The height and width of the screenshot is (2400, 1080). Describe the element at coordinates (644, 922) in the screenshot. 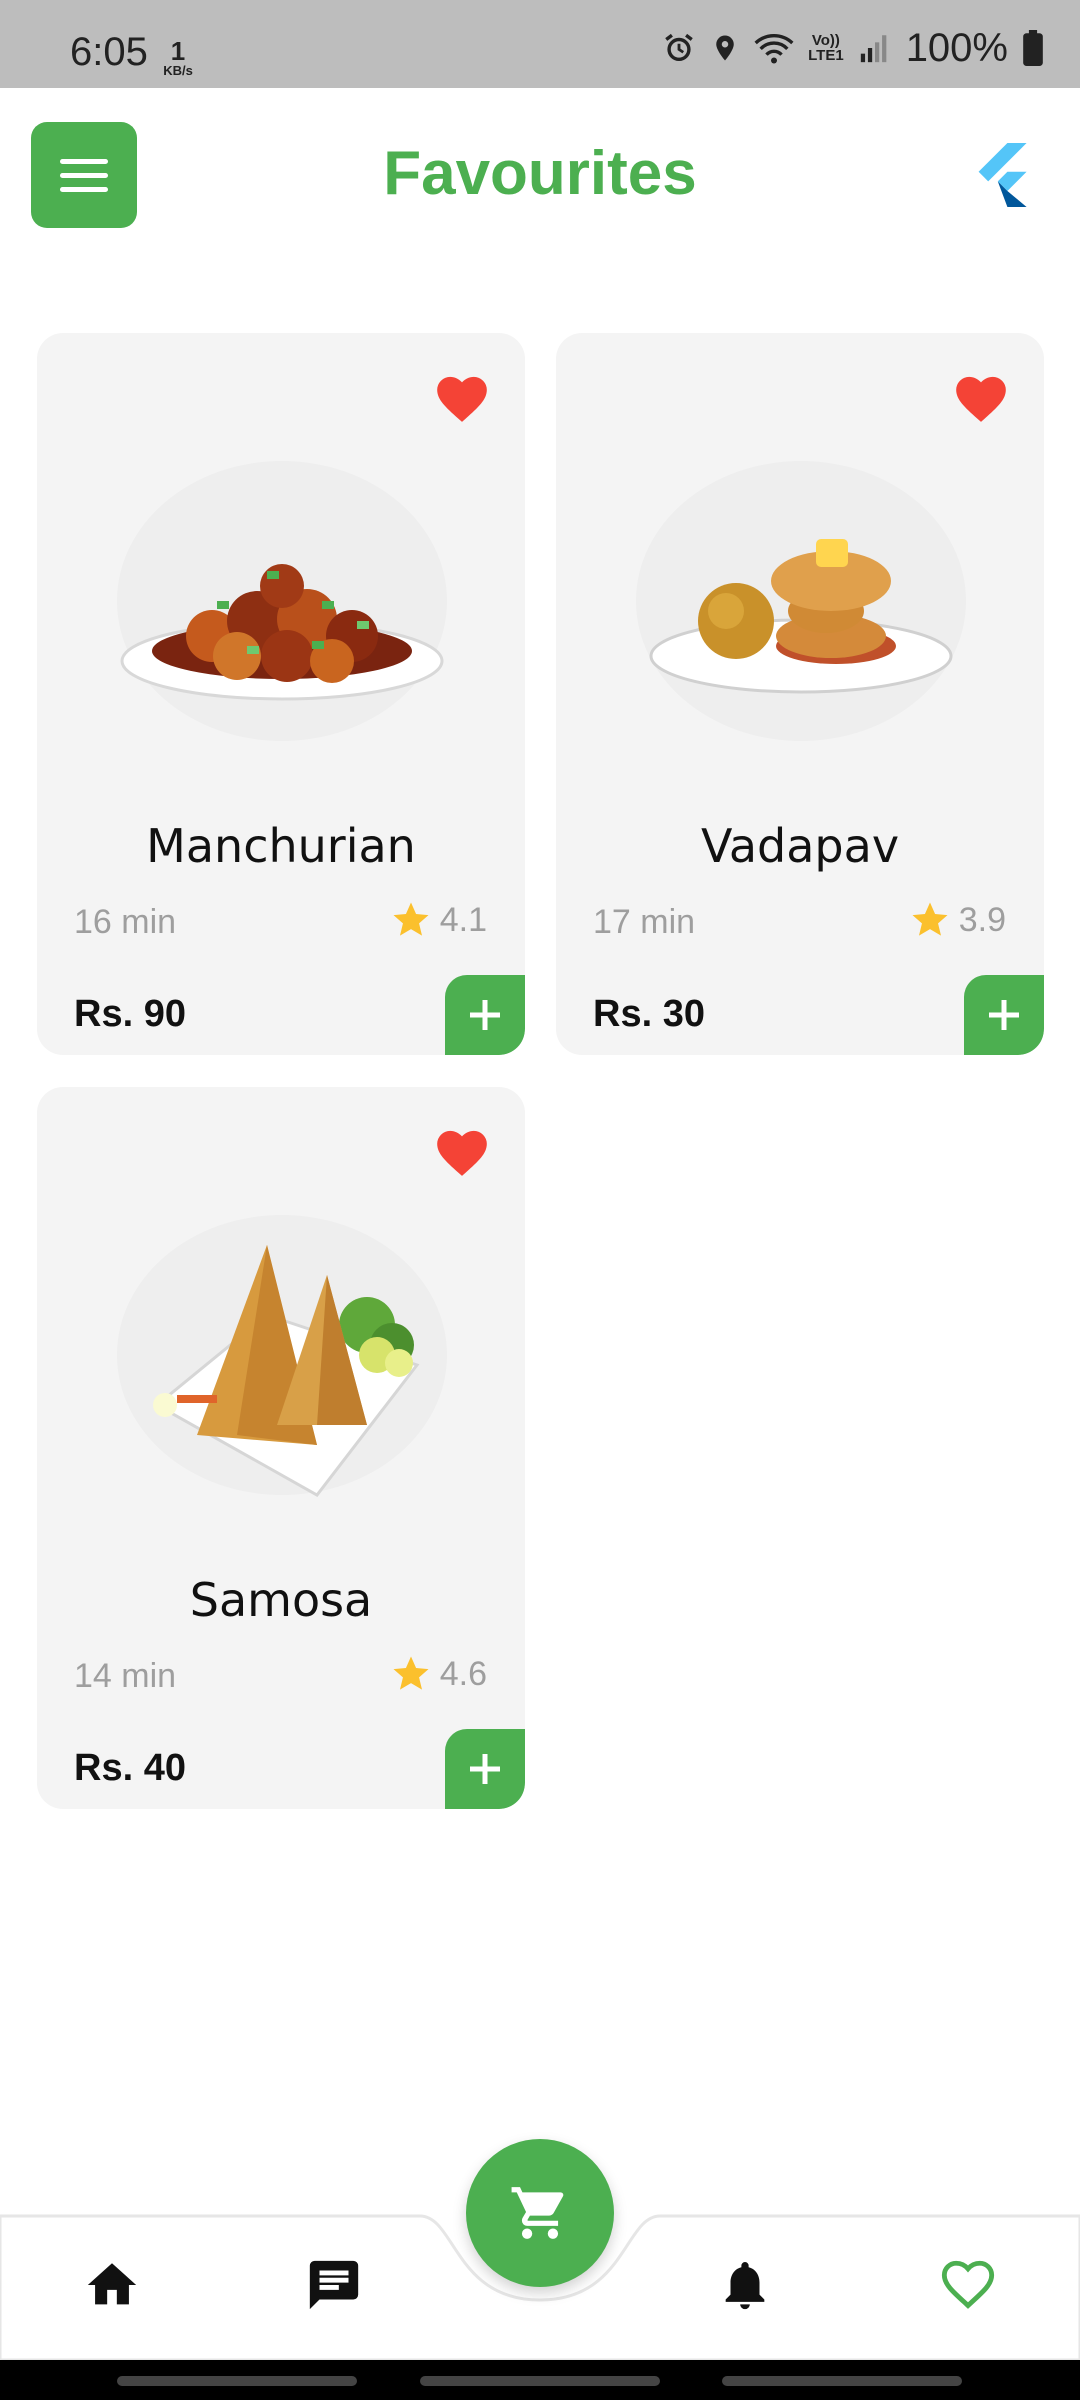

I see `prep-time: 17 min` at that location.